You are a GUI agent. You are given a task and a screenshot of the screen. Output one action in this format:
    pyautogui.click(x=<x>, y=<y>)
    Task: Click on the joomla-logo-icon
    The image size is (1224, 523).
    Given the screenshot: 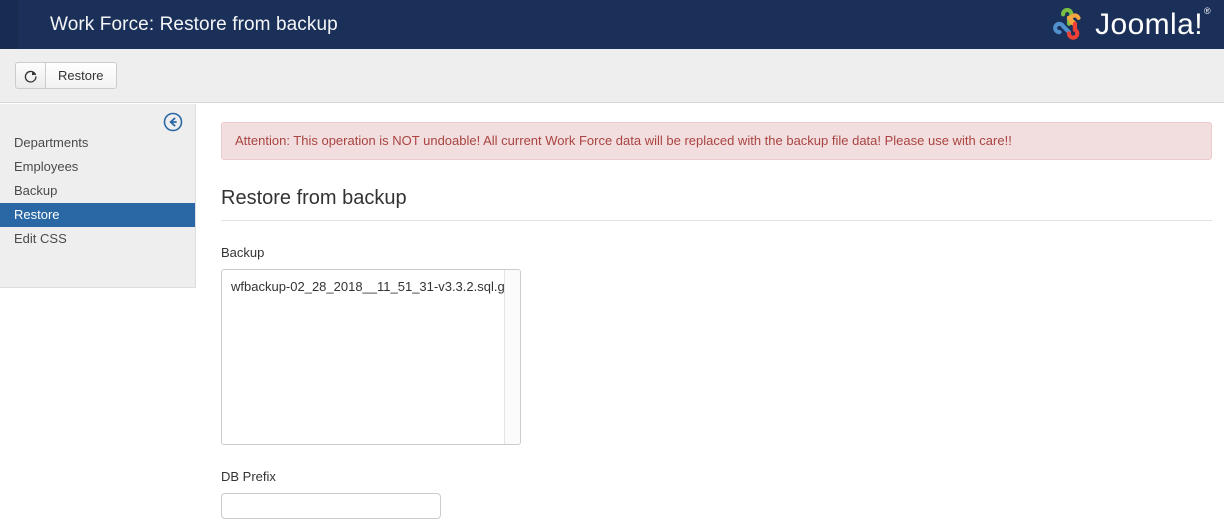 What is the action you would take?
    pyautogui.click(x=1067, y=23)
    